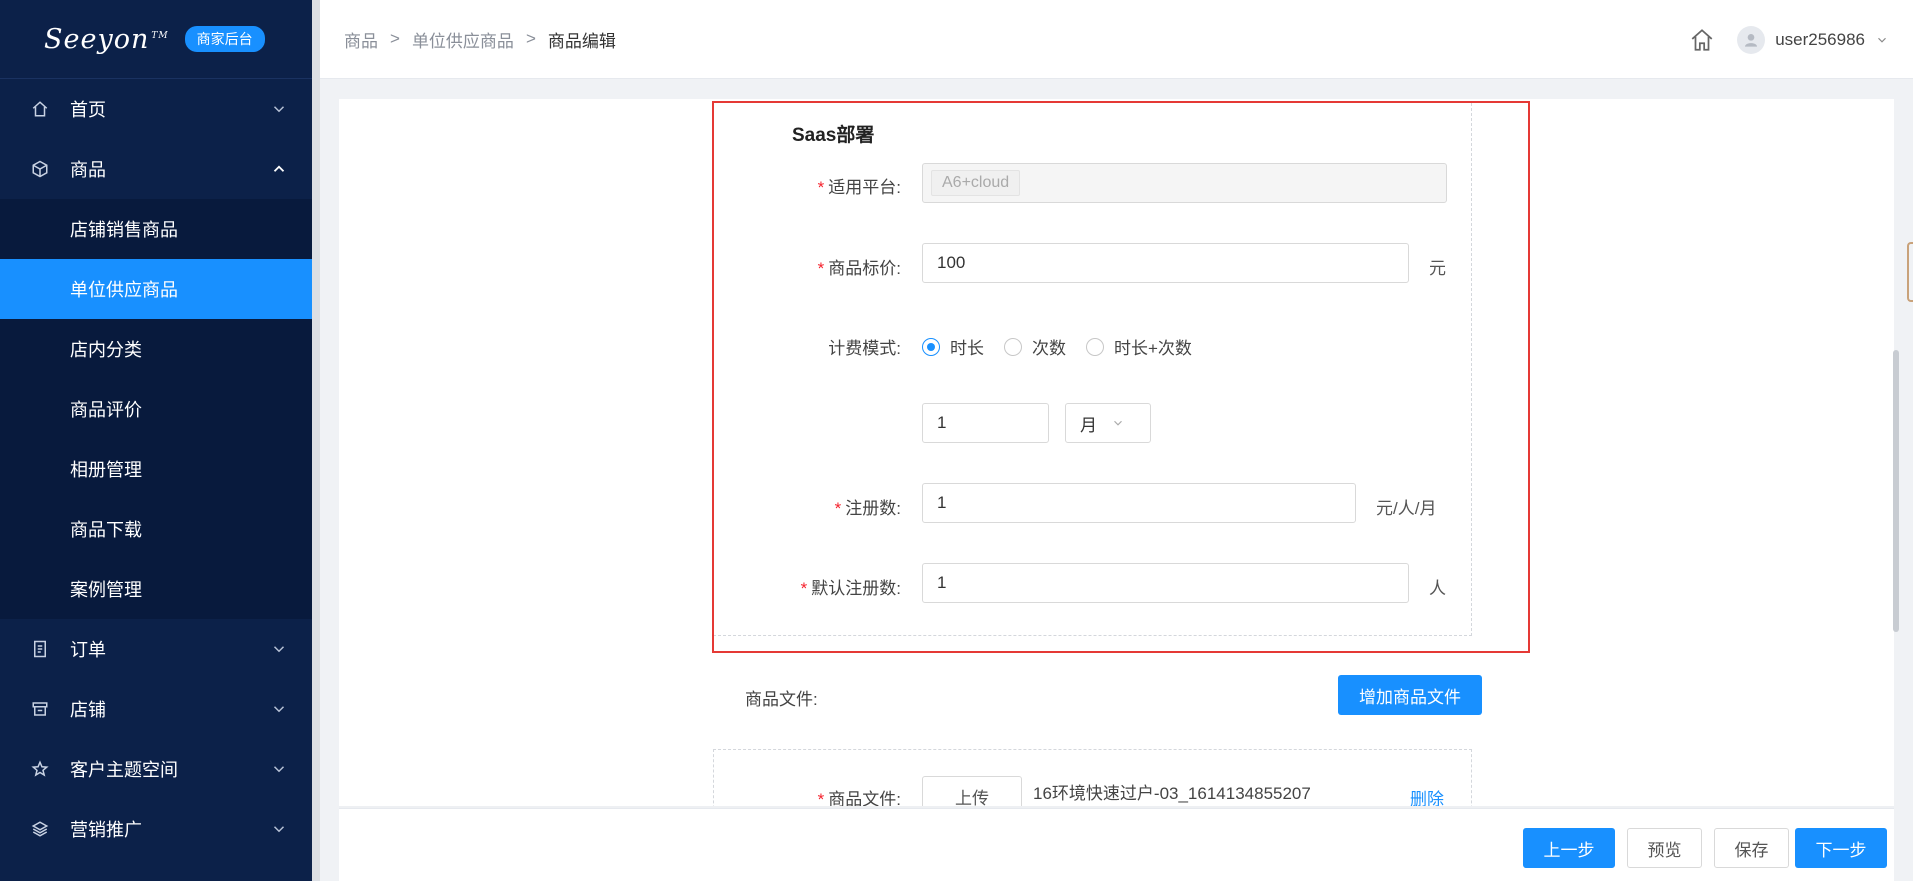  I want to click on logo: Seeyon TM, so click(106, 39).